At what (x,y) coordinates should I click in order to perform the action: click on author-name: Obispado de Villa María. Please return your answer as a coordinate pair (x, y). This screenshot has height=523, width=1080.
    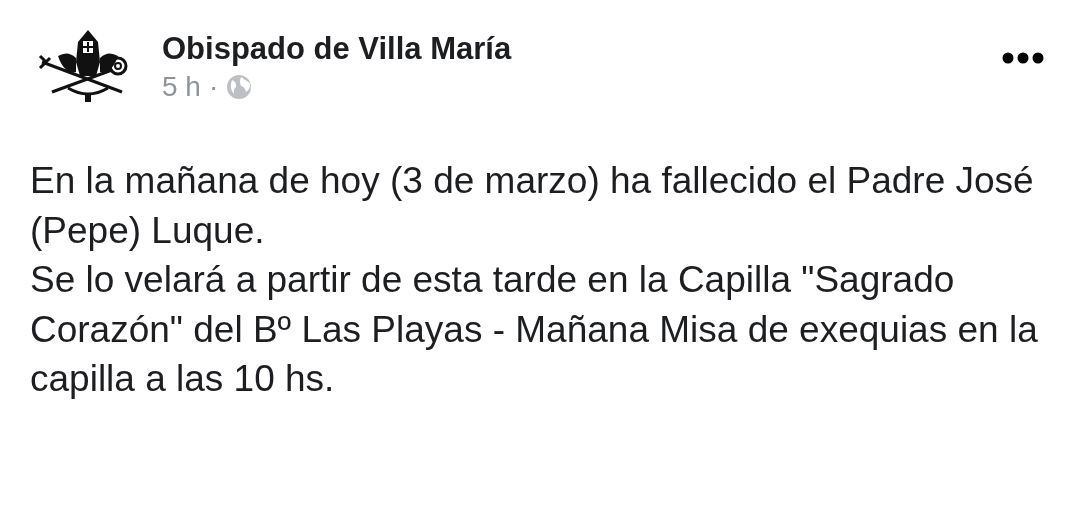
    Looking at the image, I should click on (337, 49).